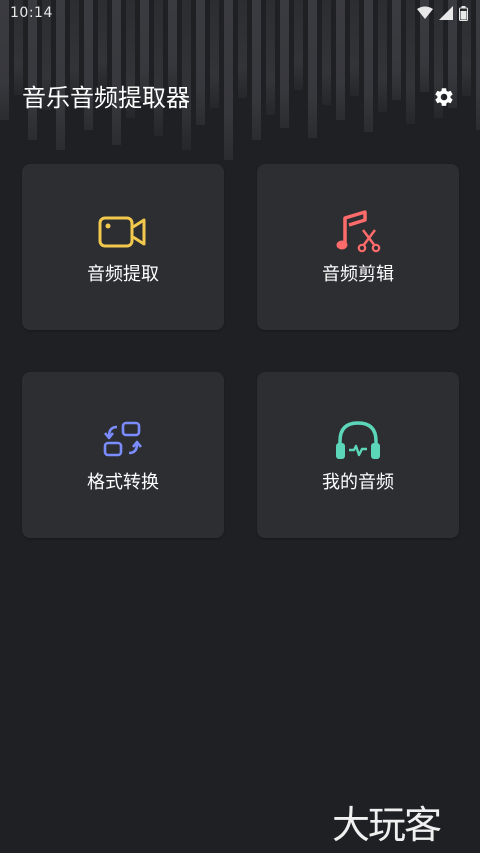 This screenshot has width=480, height=853. I want to click on card-audio-extract: 音频提取, so click(123, 247).